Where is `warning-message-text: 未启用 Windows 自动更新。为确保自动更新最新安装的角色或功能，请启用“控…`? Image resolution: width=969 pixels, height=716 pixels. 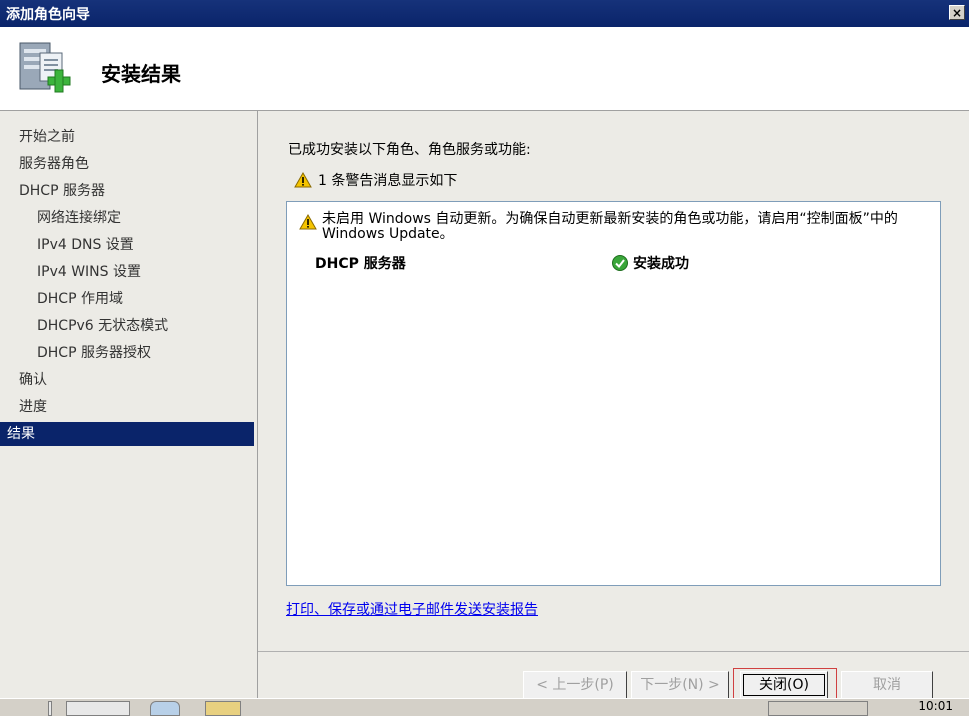 warning-message-text: 未启用 Windows 自动更新。为确保自动更新最新安装的角色或功能，请启用“控… is located at coordinates (610, 226).